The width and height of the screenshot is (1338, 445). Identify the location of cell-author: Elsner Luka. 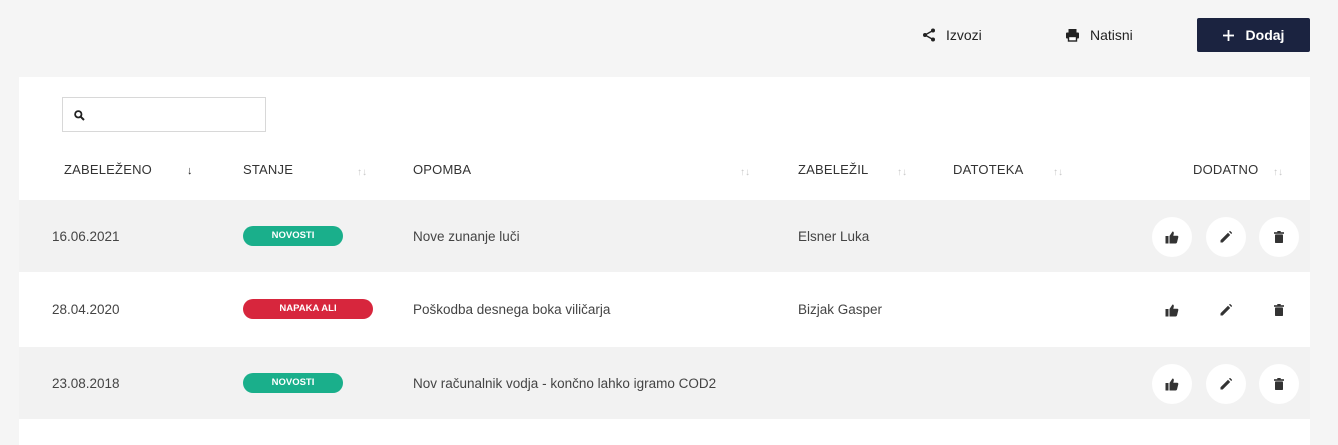
(834, 236).